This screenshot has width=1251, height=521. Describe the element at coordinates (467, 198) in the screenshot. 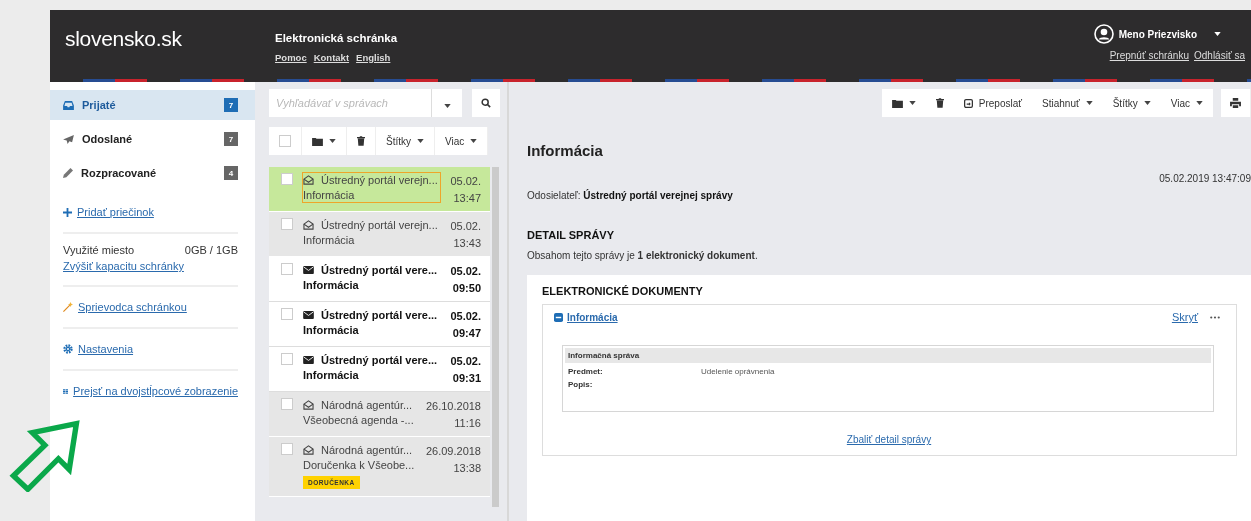

I see `message-time: 13:47` at that location.